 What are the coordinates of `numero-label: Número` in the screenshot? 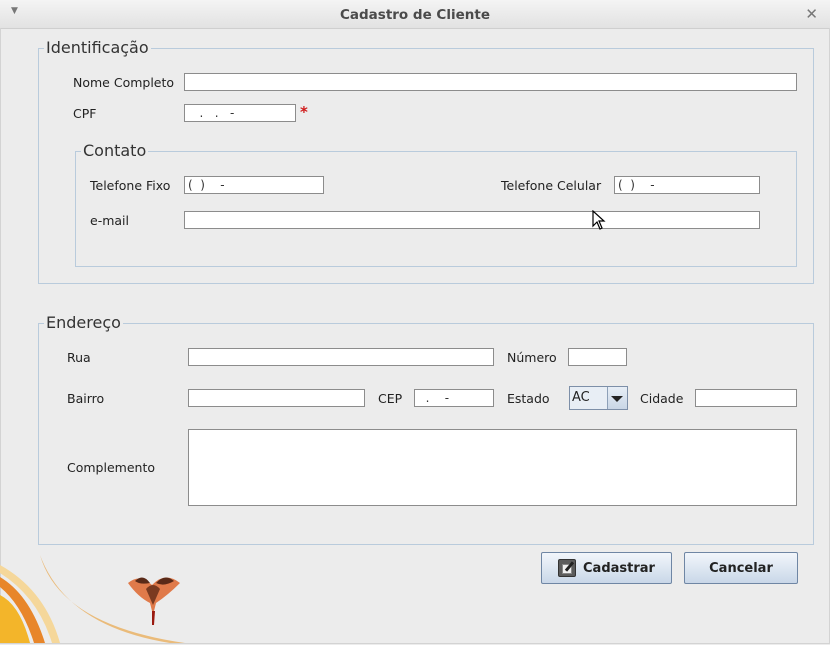 It's located at (532, 357).